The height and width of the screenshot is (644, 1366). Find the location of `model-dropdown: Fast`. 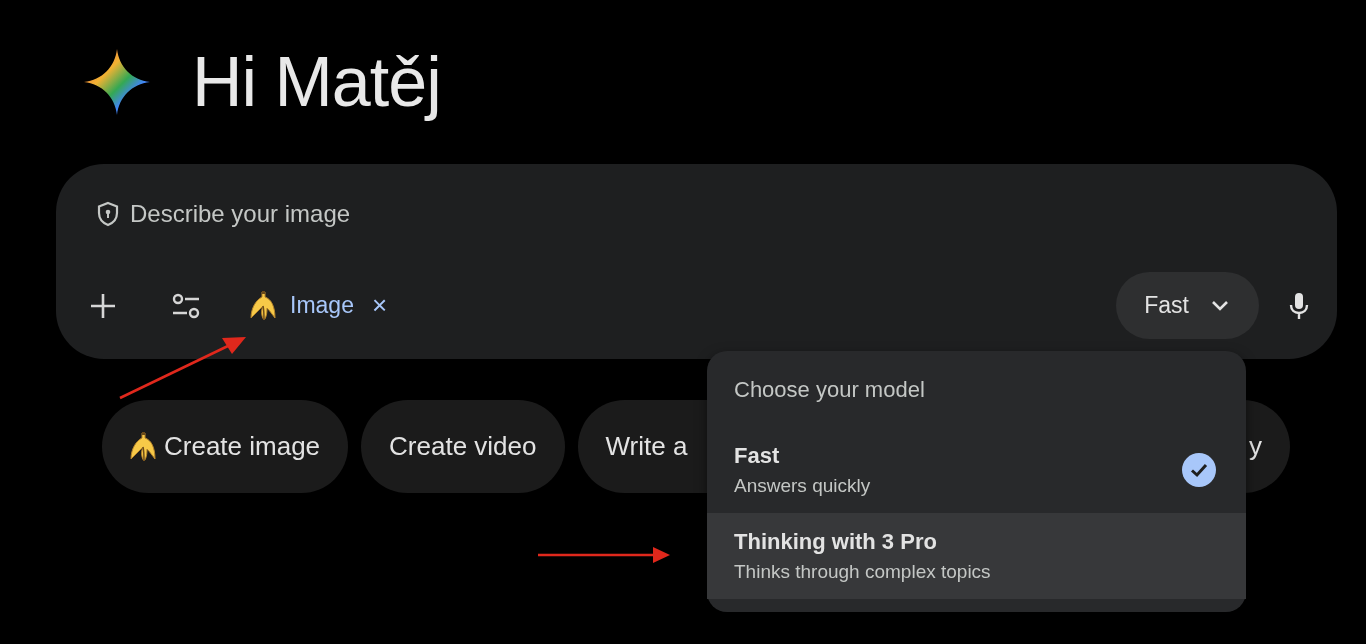

model-dropdown: Fast is located at coordinates (1187, 305).